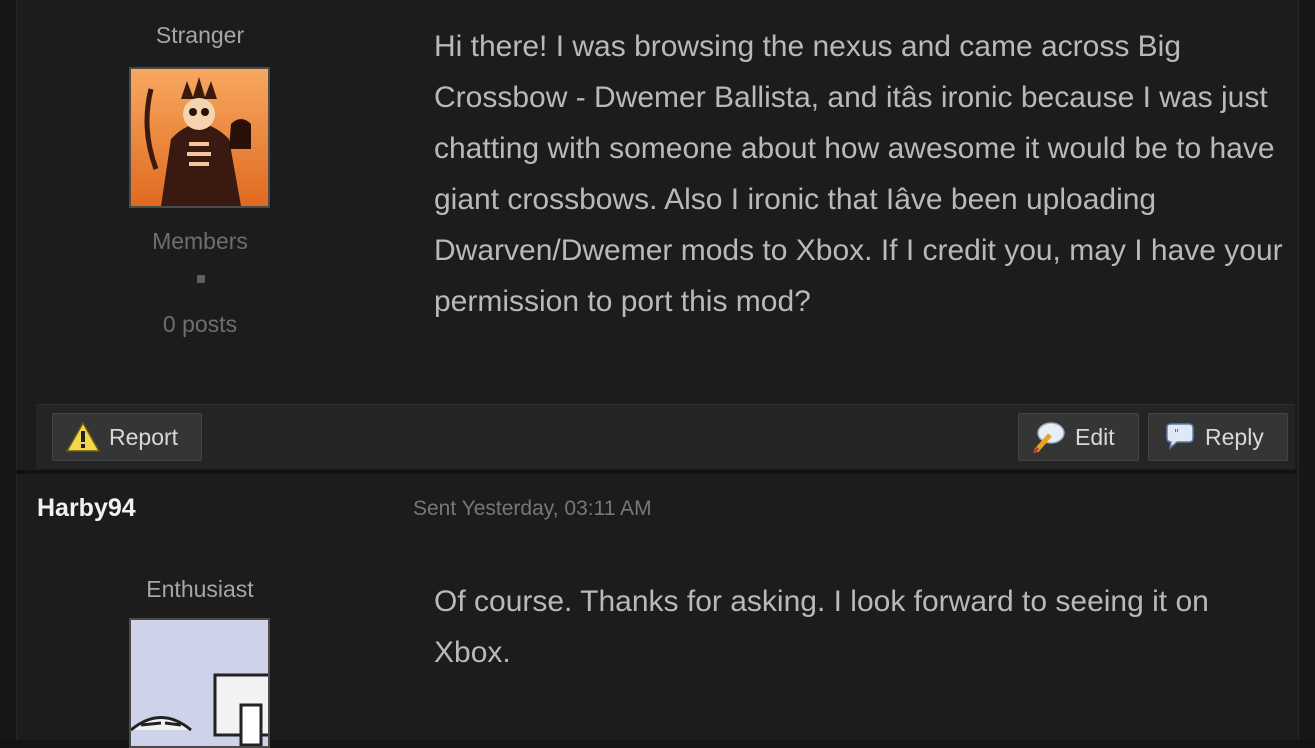 This screenshot has width=1315, height=748. I want to click on reply-label: Reply, so click(1234, 436).